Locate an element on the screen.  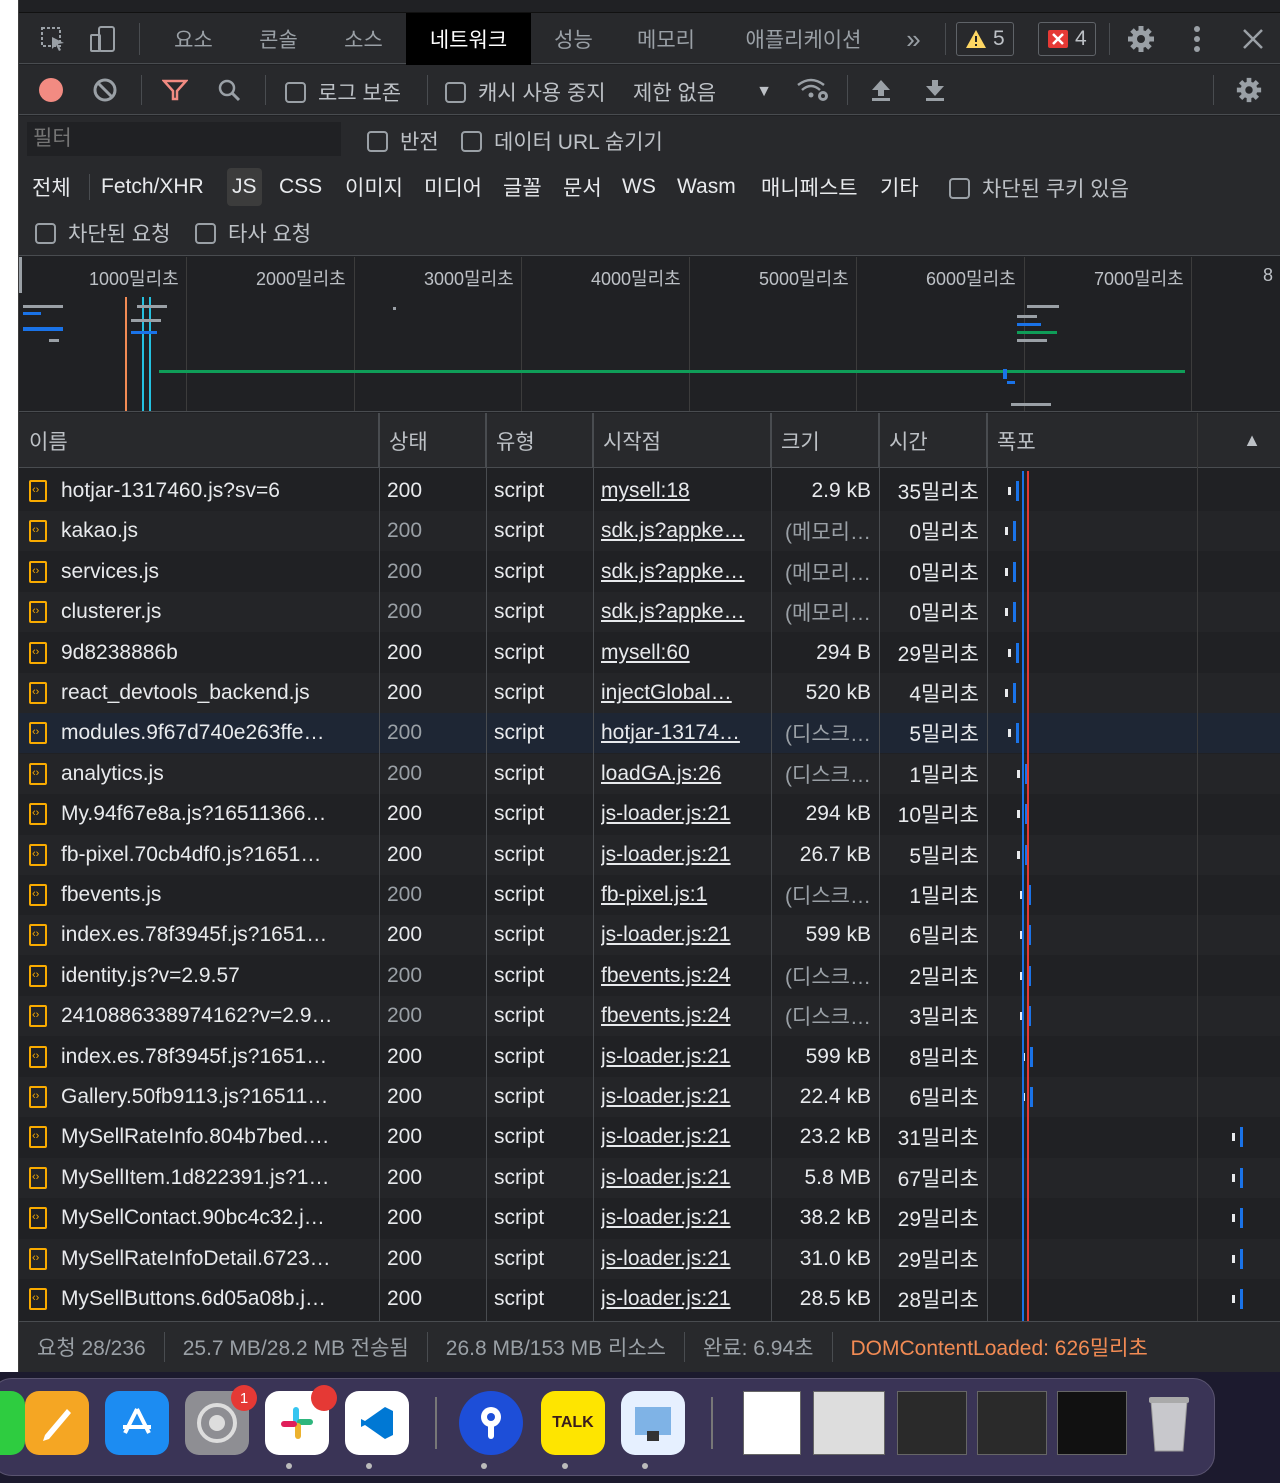
tab-elements: 요소 is located at coordinates (193, 39).